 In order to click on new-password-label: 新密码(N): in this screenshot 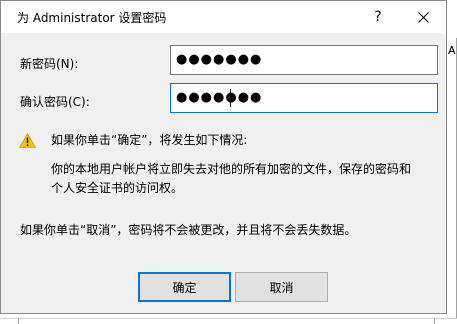, I will do `click(49, 64)`.